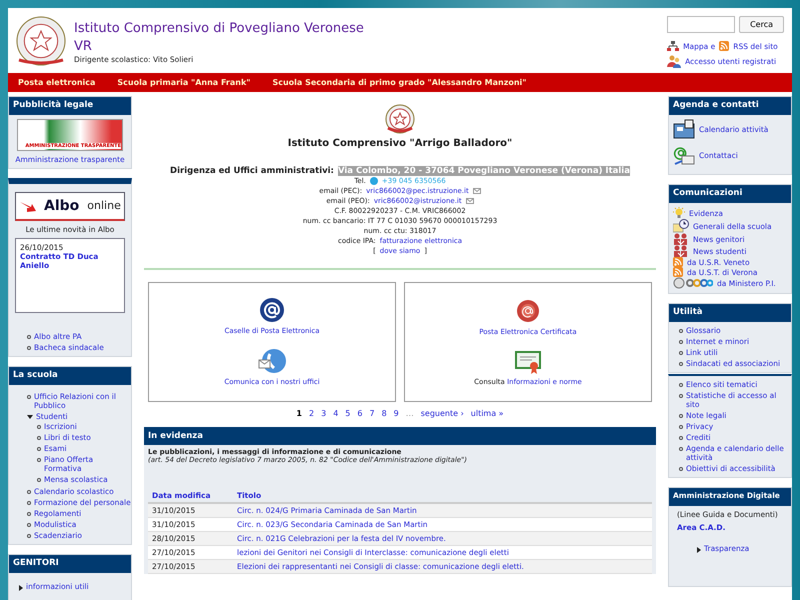  What do you see at coordinates (272, 361) in the screenshot?
I see `phone-envelope-icon` at bounding box center [272, 361].